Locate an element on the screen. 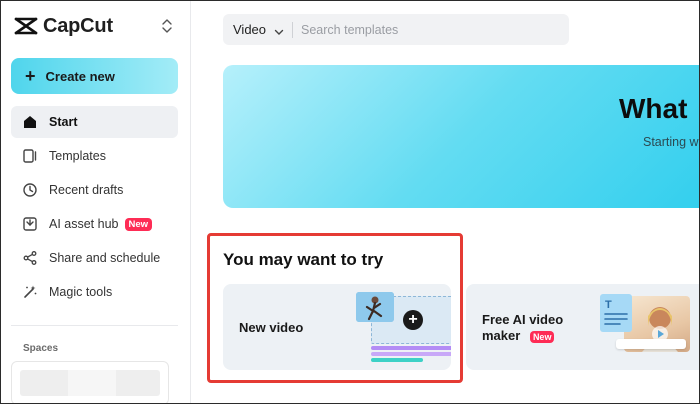 The width and height of the screenshot is (700, 404). svg-text: T is located at coordinates (608, 305).